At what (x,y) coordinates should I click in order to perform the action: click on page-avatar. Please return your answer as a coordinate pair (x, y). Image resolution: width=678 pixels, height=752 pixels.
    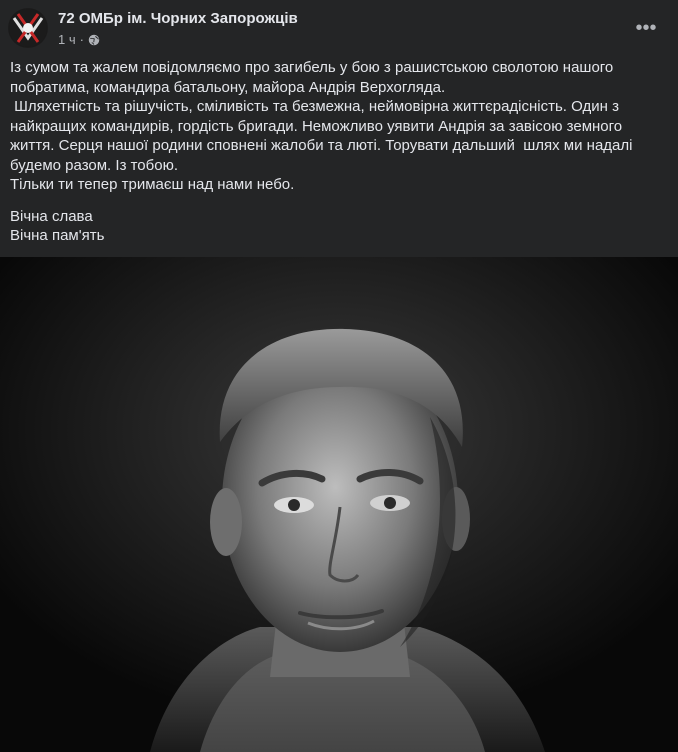
    Looking at the image, I should click on (28, 28).